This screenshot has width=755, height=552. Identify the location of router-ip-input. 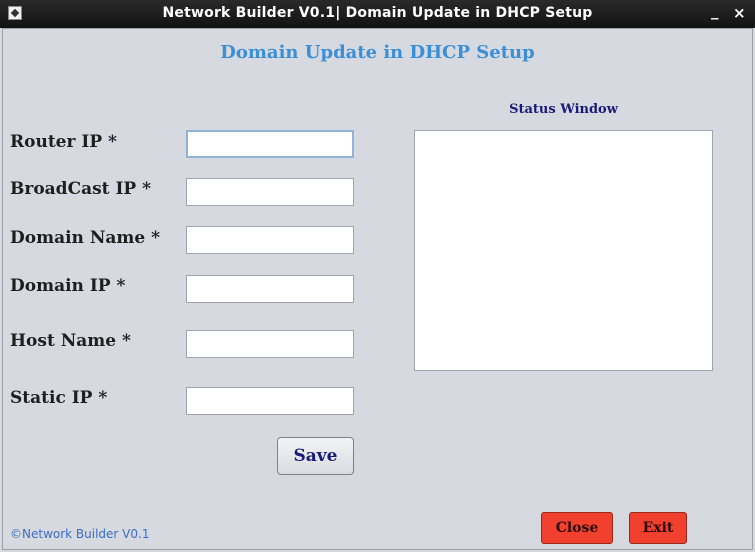
(270, 144).